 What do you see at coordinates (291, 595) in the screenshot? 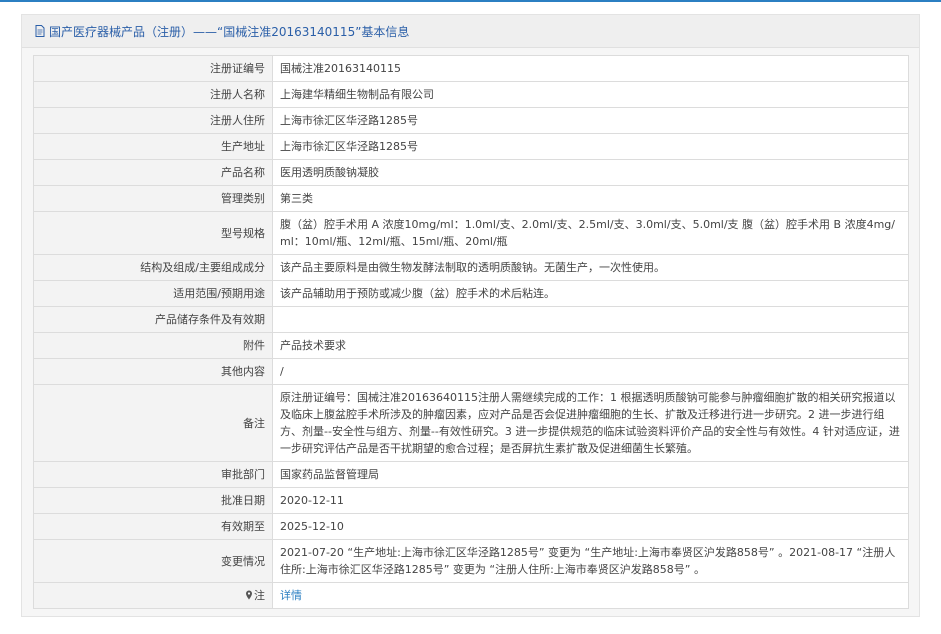
I see `details-link: 详情` at bounding box center [291, 595].